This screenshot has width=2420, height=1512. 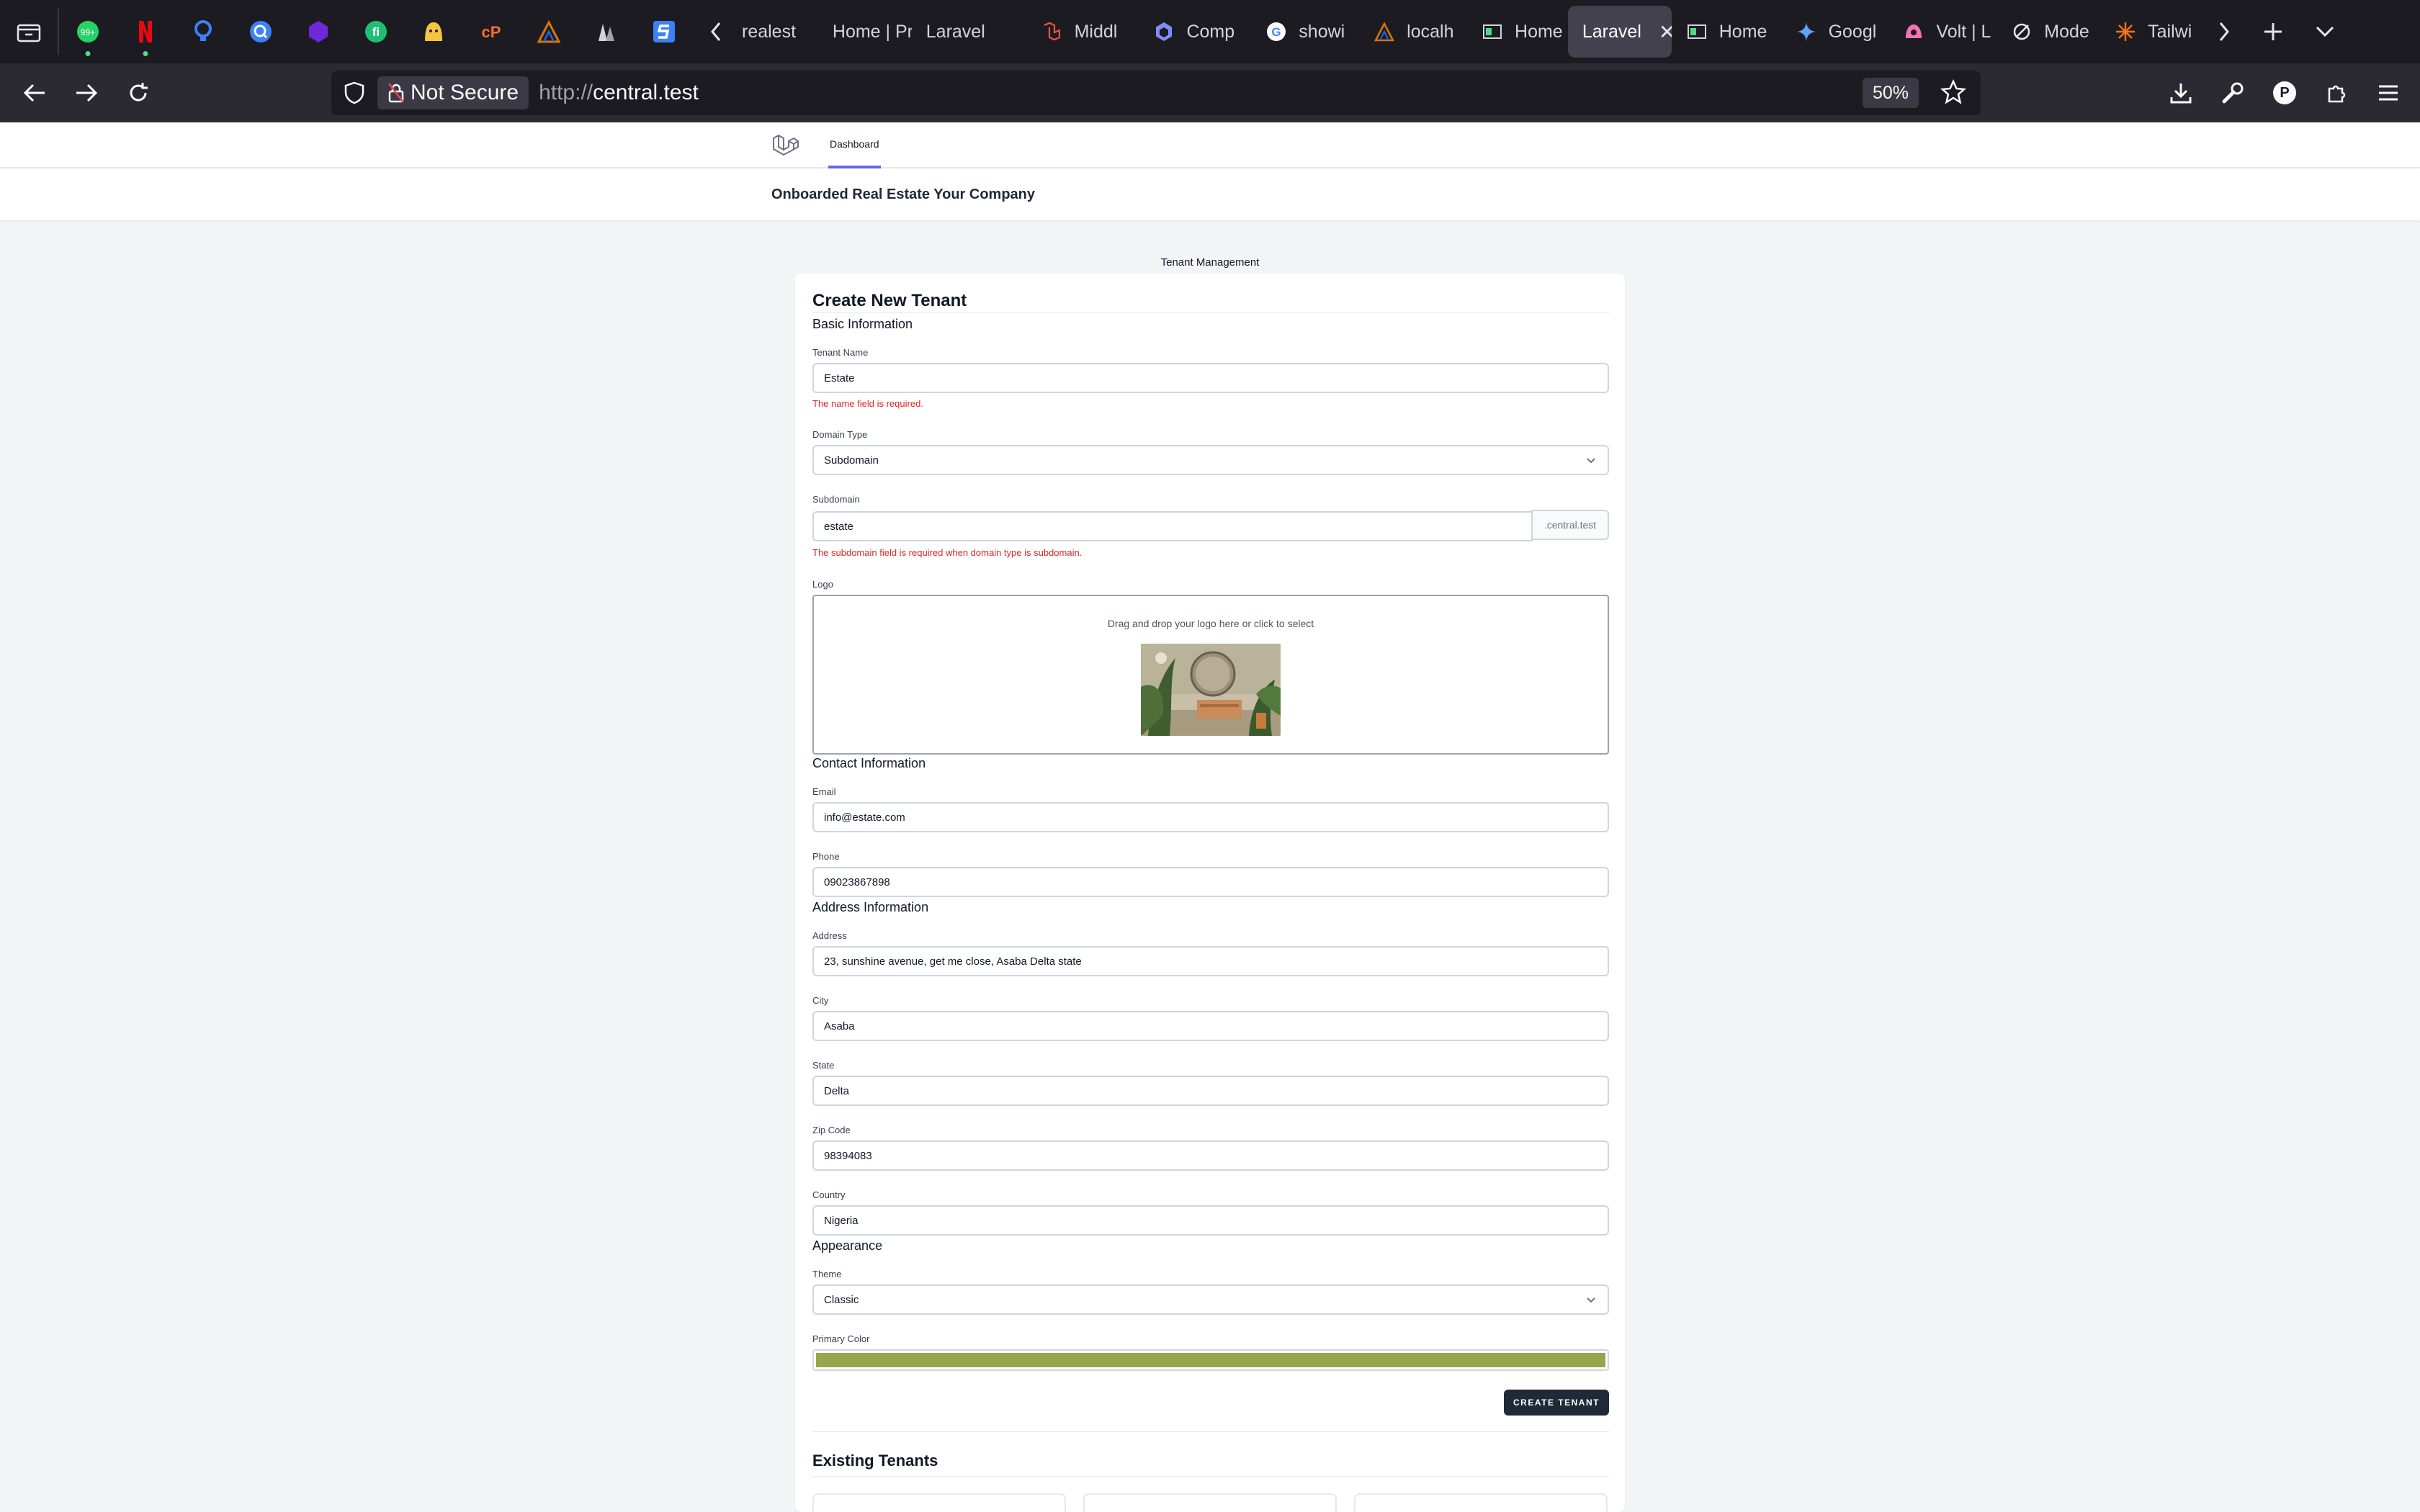 What do you see at coordinates (138, 92) in the screenshot?
I see `reload-icon` at bounding box center [138, 92].